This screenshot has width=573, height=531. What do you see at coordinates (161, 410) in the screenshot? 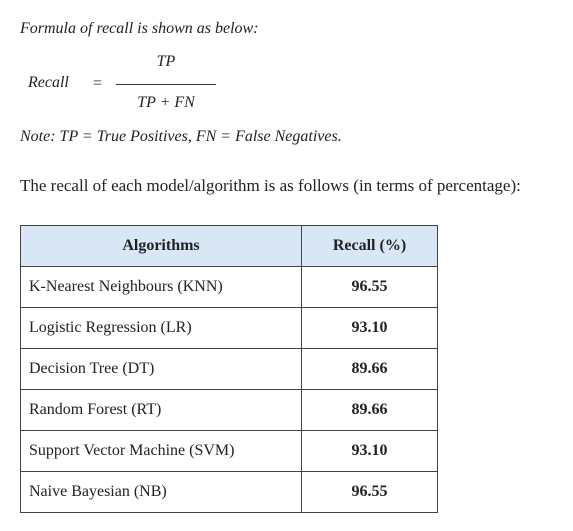
I see `algorithm-cell: Random Forest (RT)` at bounding box center [161, 410].